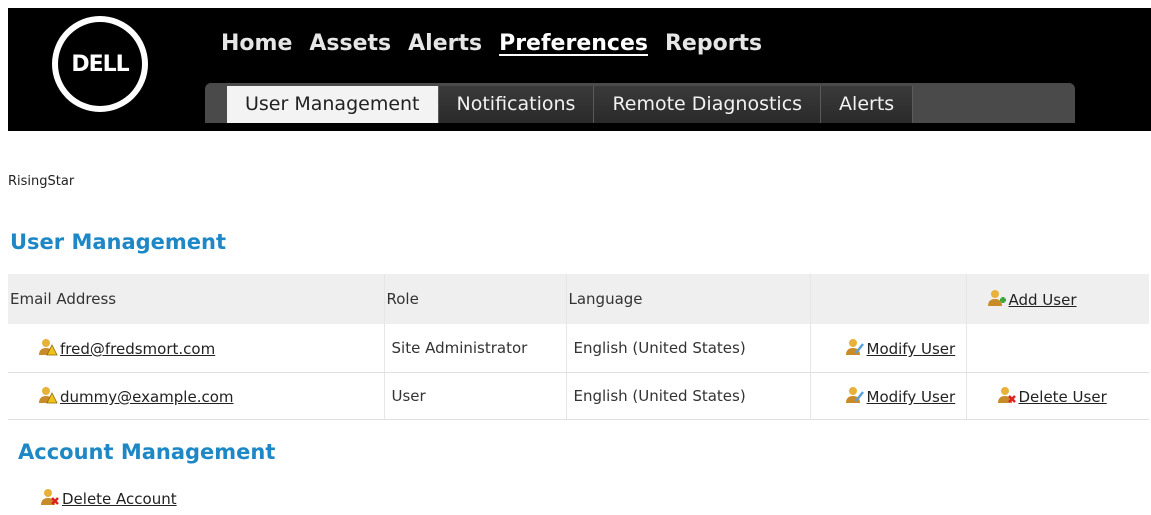  I want to click on nav-preferences: Preferences, so click(573, 44).